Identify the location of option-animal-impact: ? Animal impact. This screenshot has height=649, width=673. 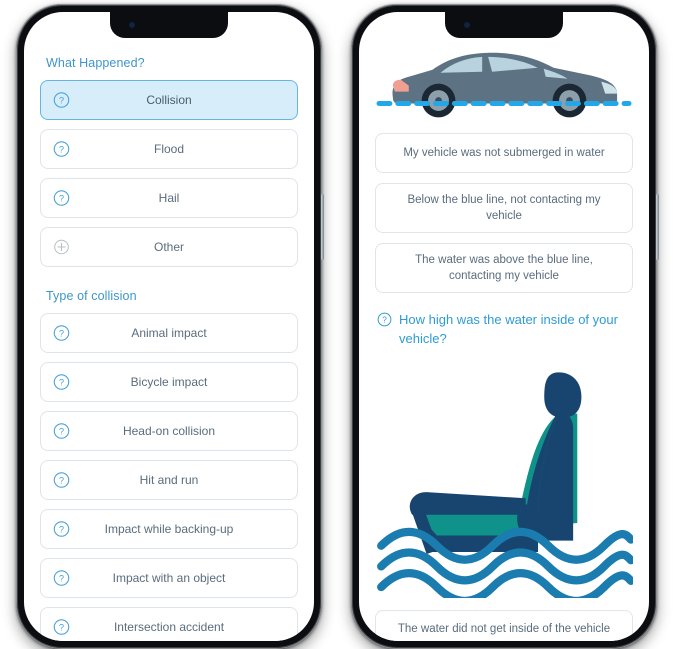
(169, 333).